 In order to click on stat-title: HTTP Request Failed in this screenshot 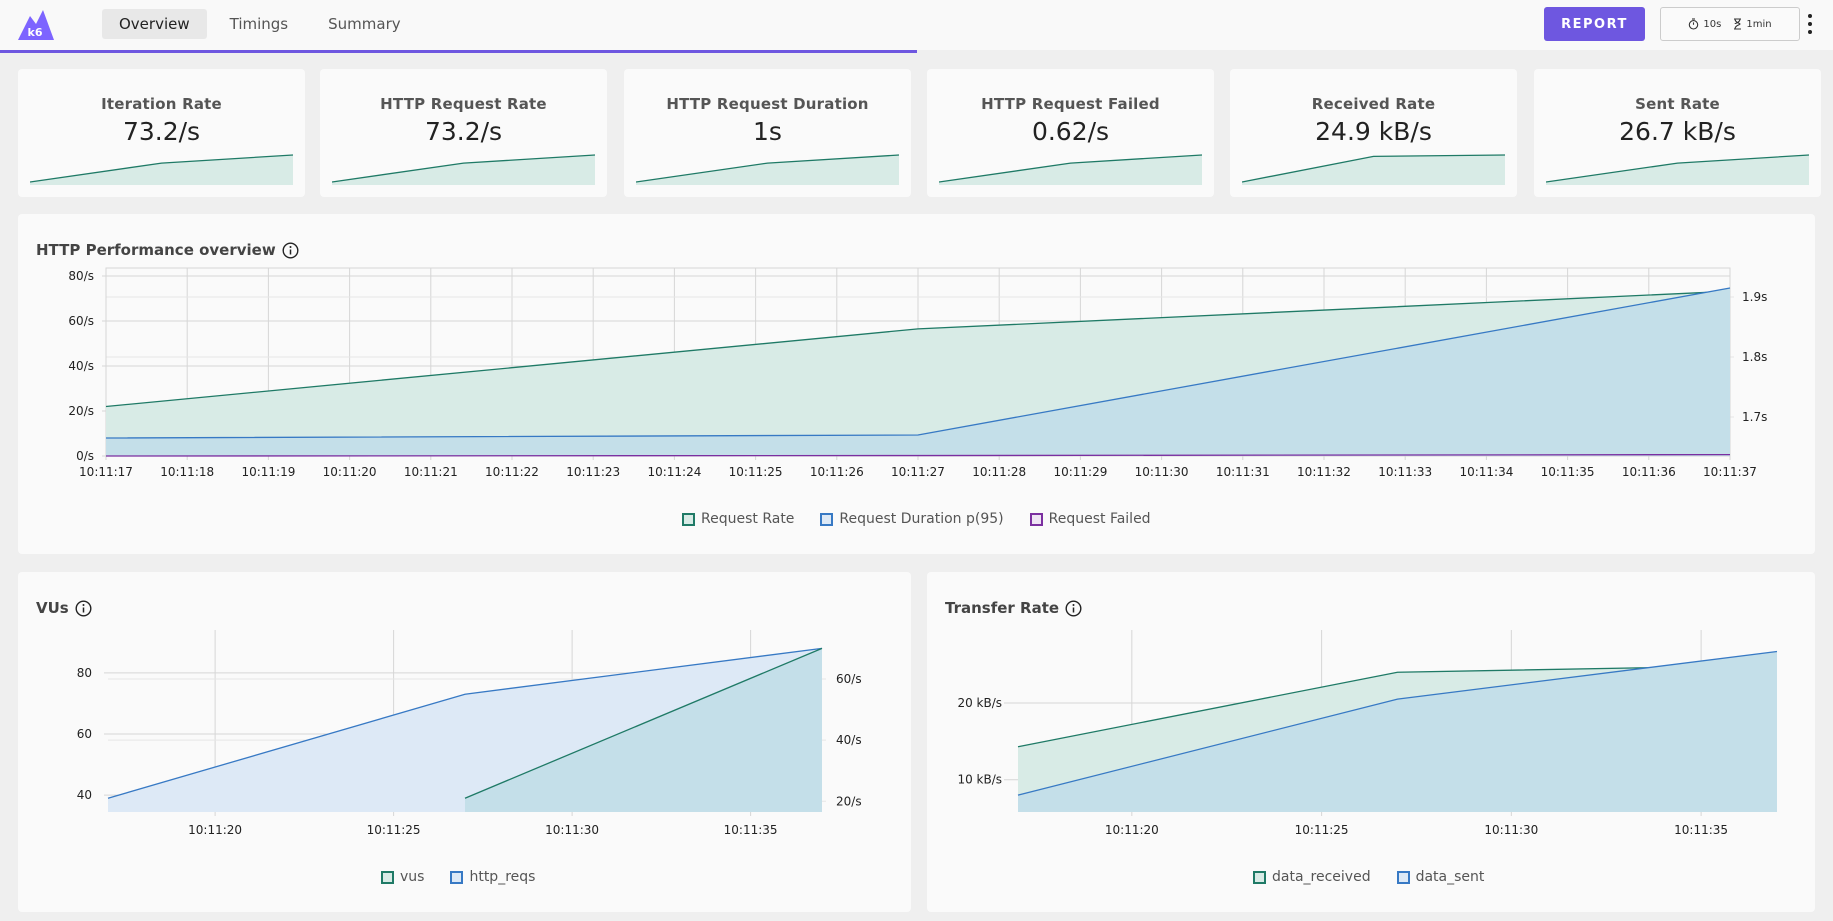, I will do `click(1070, 104)`.